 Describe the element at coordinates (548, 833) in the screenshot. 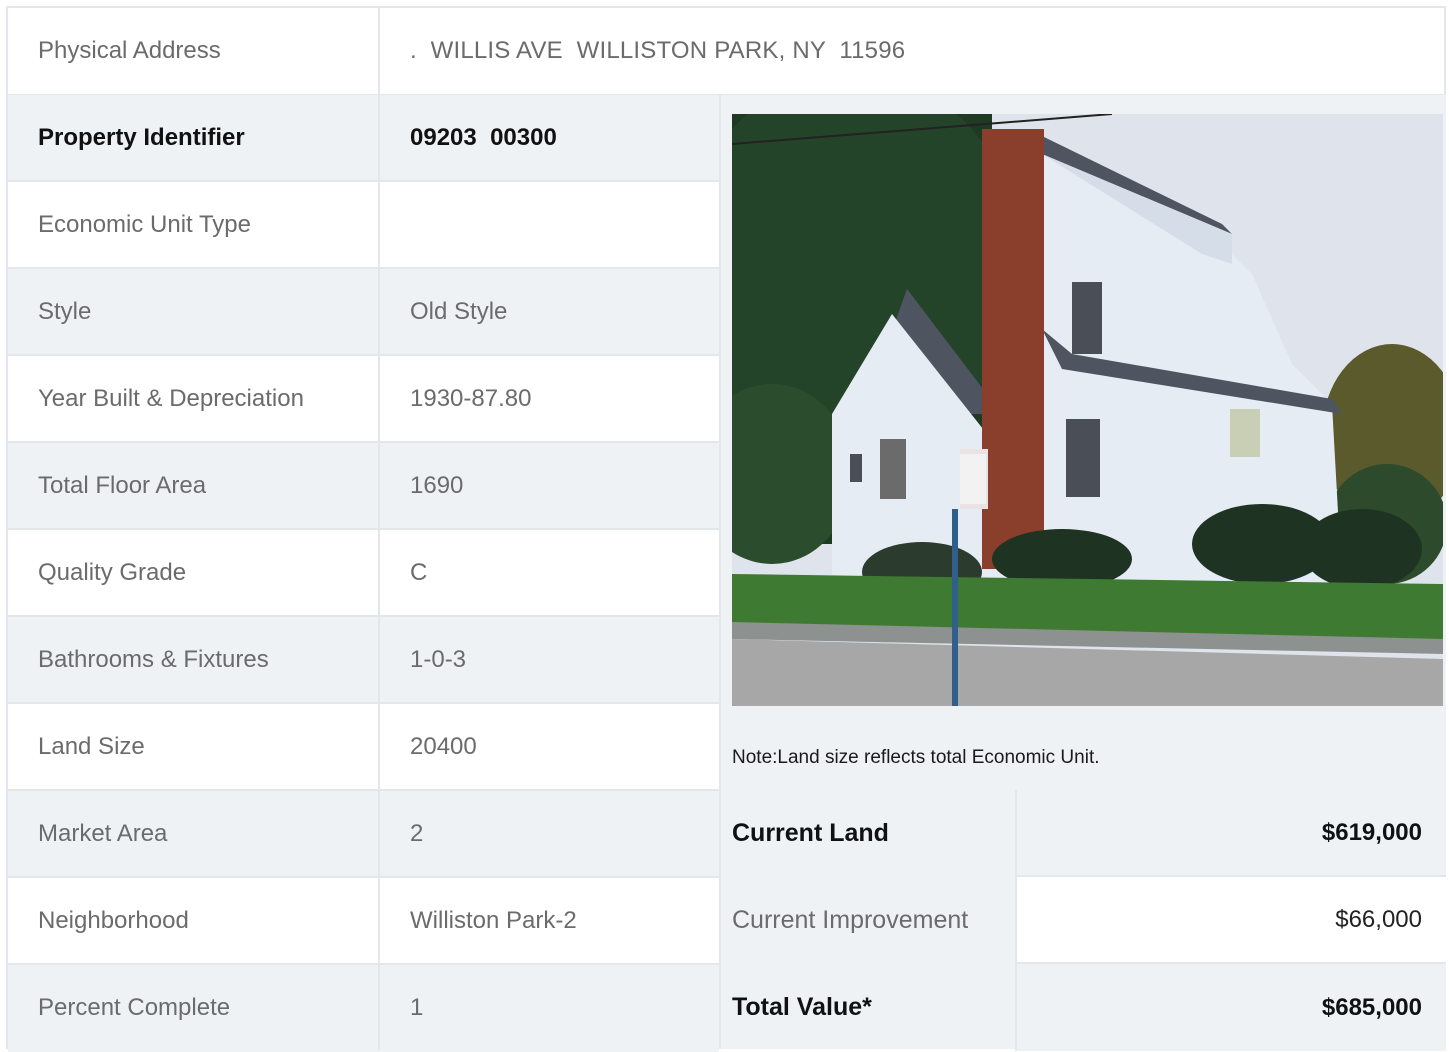

I see `detail-value: 2` at that location.